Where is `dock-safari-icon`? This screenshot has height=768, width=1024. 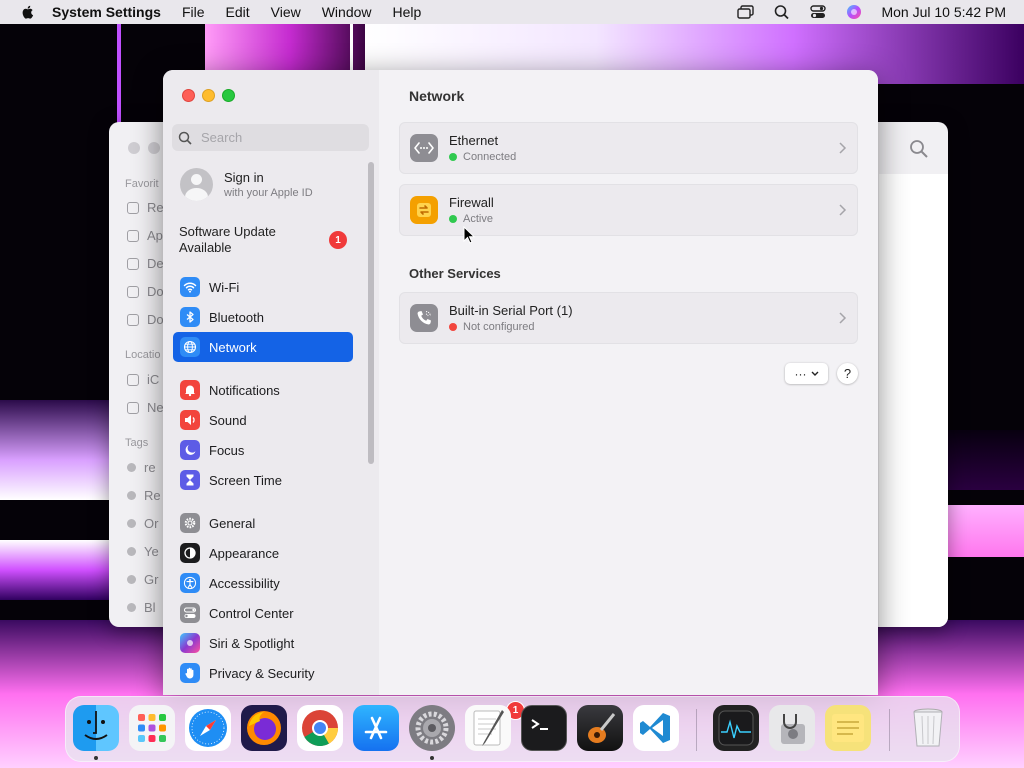 dock-safari-icon is located at coordinates (208, 728).